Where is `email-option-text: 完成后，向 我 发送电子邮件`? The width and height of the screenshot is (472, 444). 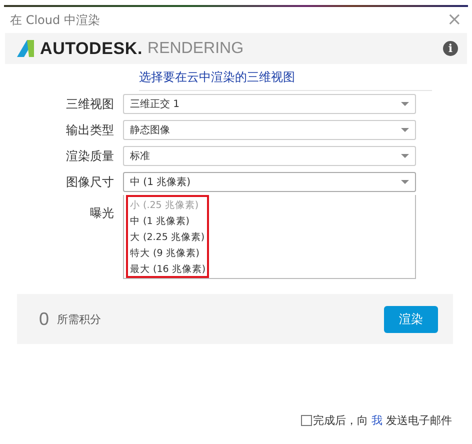
email-option-text: 完成后，向 我 发送电子邮件 is located at coordinates (382, 420).